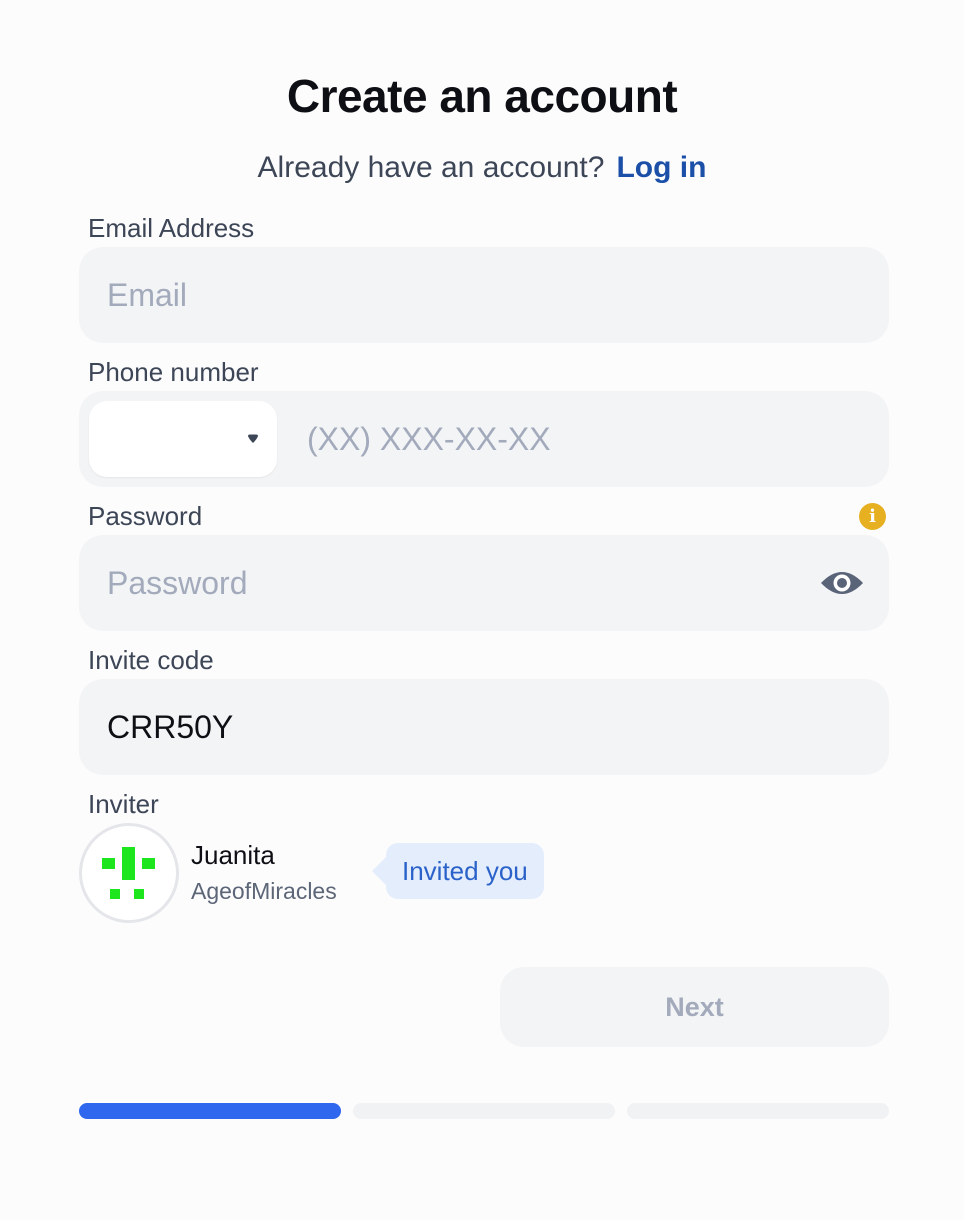 The image size is (964, 1220). I want to click on invite-code-field-container, so click(484, 727).